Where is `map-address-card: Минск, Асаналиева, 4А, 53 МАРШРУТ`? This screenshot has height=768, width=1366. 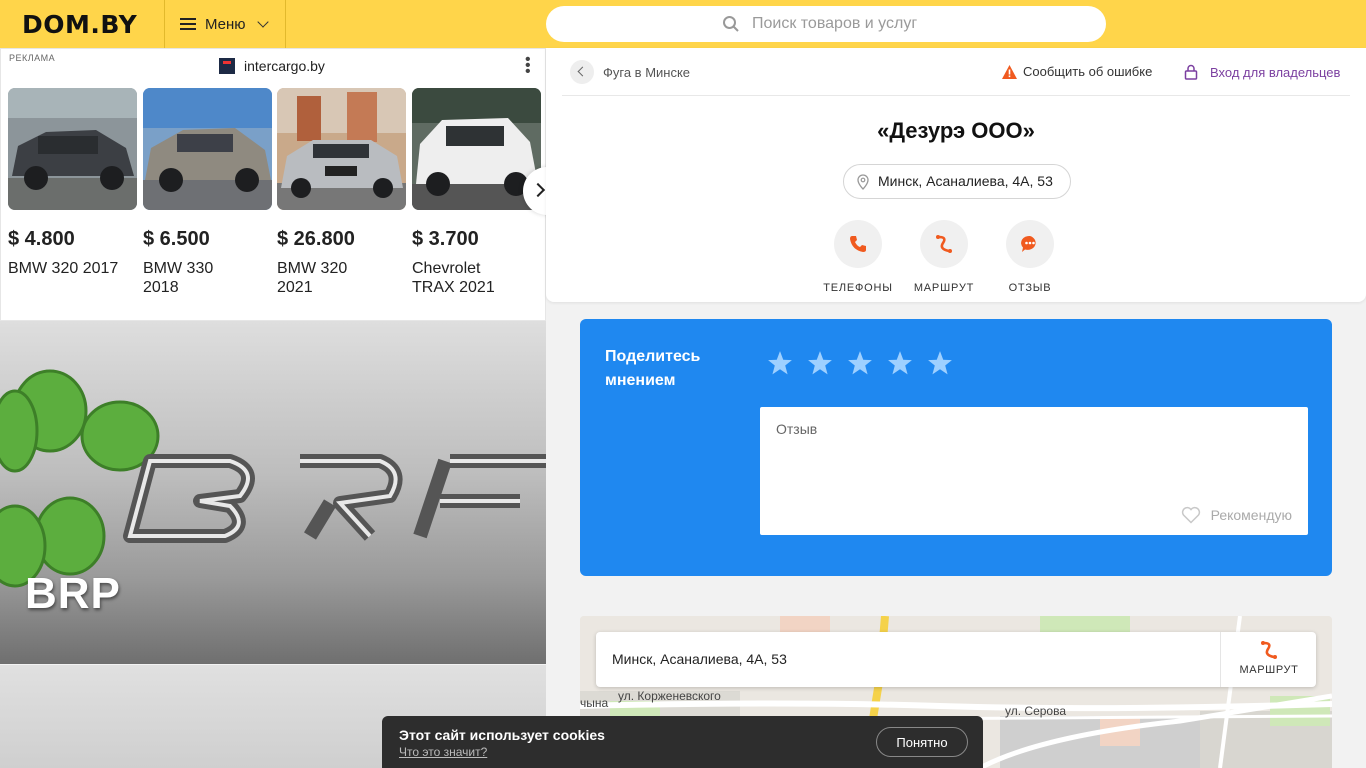 map-address-card: Минск, Асаналиева, 4А, 53 МАРШРУТ is located at coordinates (956, 659).